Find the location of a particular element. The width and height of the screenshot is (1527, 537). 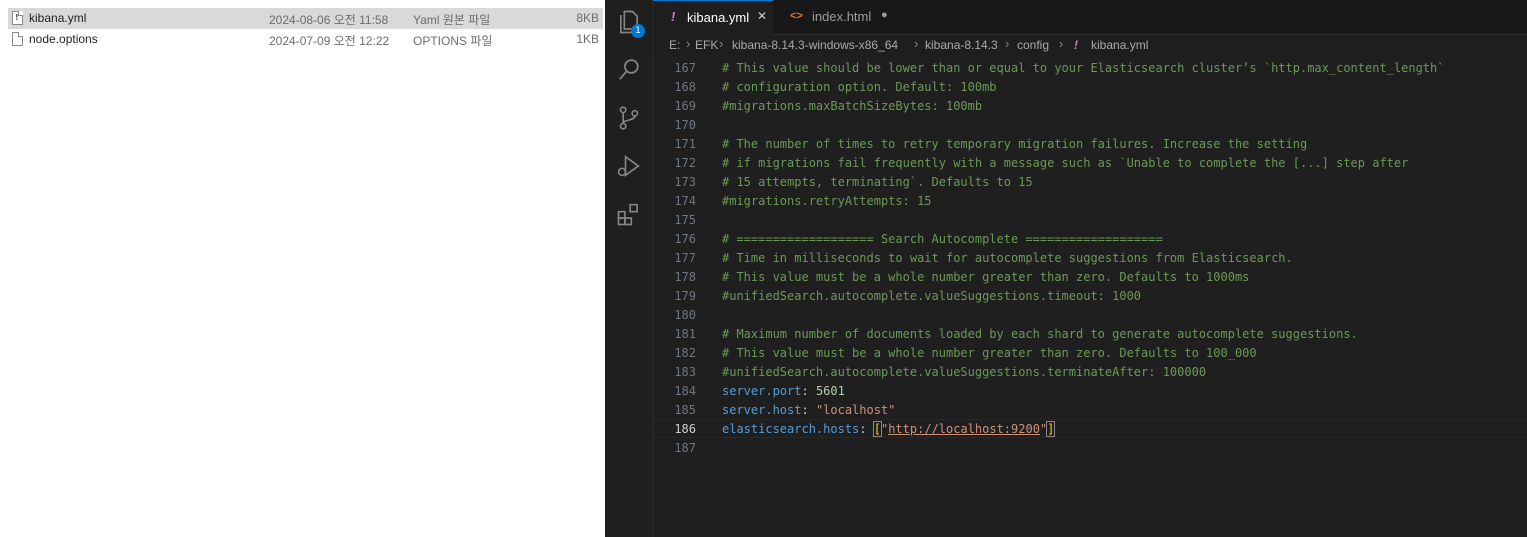

yaml-key: elasticsearch.hosts is located at coordinates (791, 429).